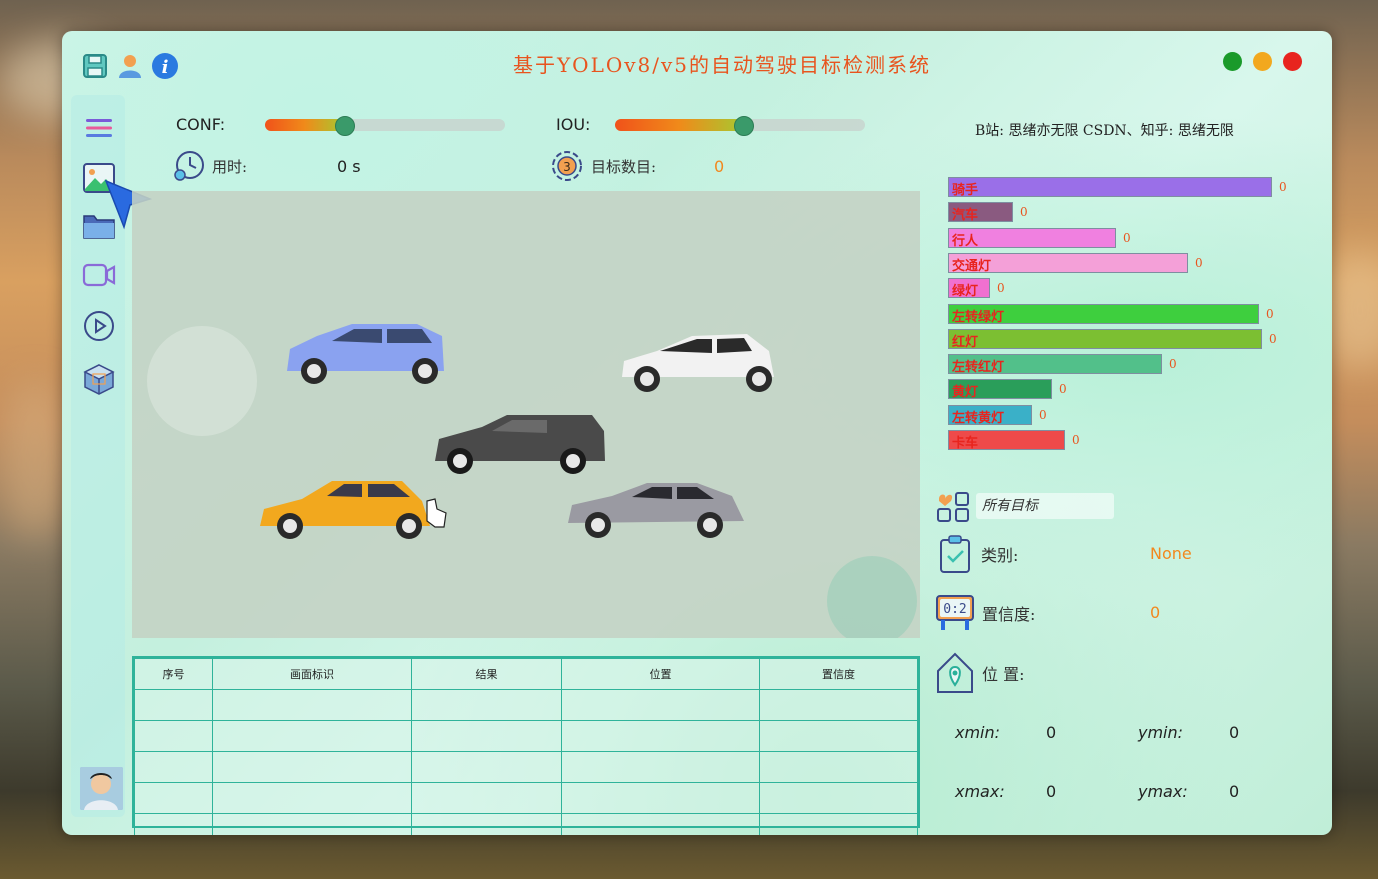  I want to click on conf-slider-handle, so click(345, 126).